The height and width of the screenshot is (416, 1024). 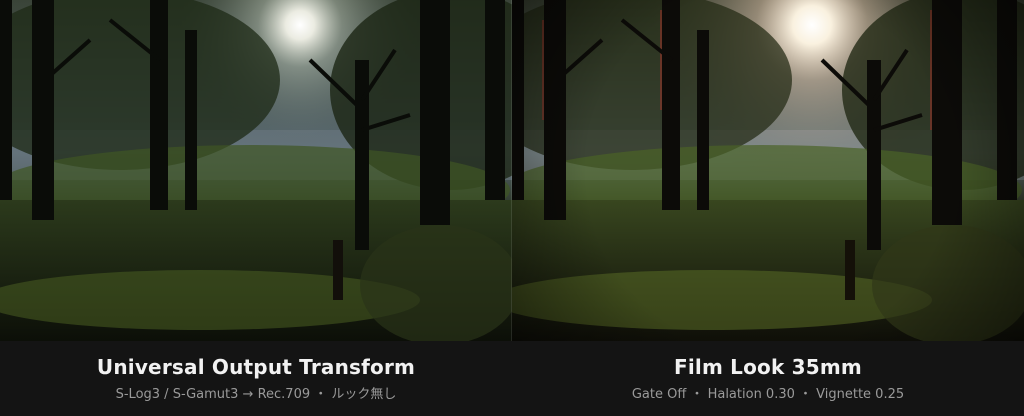 I want to click on left-caption-subtitle: S-Log3 / S-Gamut3 → Rec.709 ・ ルック無し, so click(x=256, y=394).